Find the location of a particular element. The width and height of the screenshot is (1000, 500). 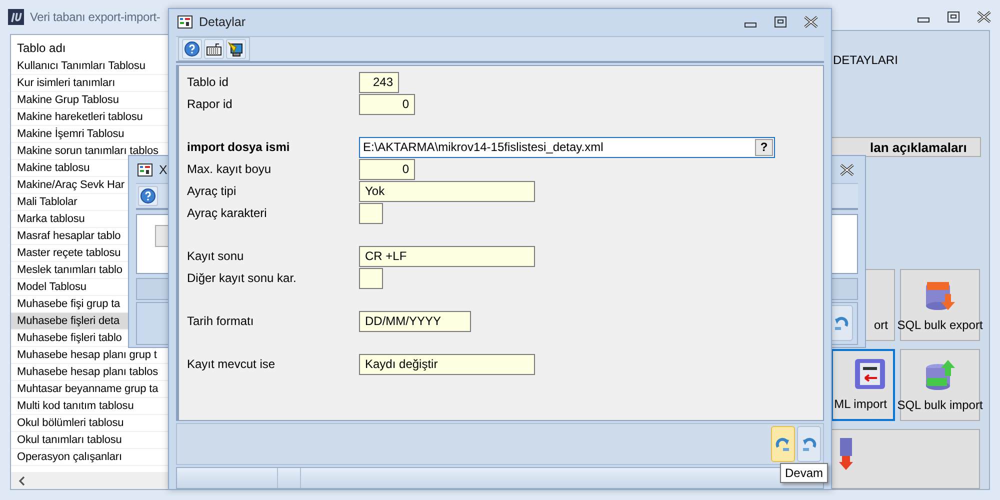

tooltip: Devam is located at coordinates (804, 473).